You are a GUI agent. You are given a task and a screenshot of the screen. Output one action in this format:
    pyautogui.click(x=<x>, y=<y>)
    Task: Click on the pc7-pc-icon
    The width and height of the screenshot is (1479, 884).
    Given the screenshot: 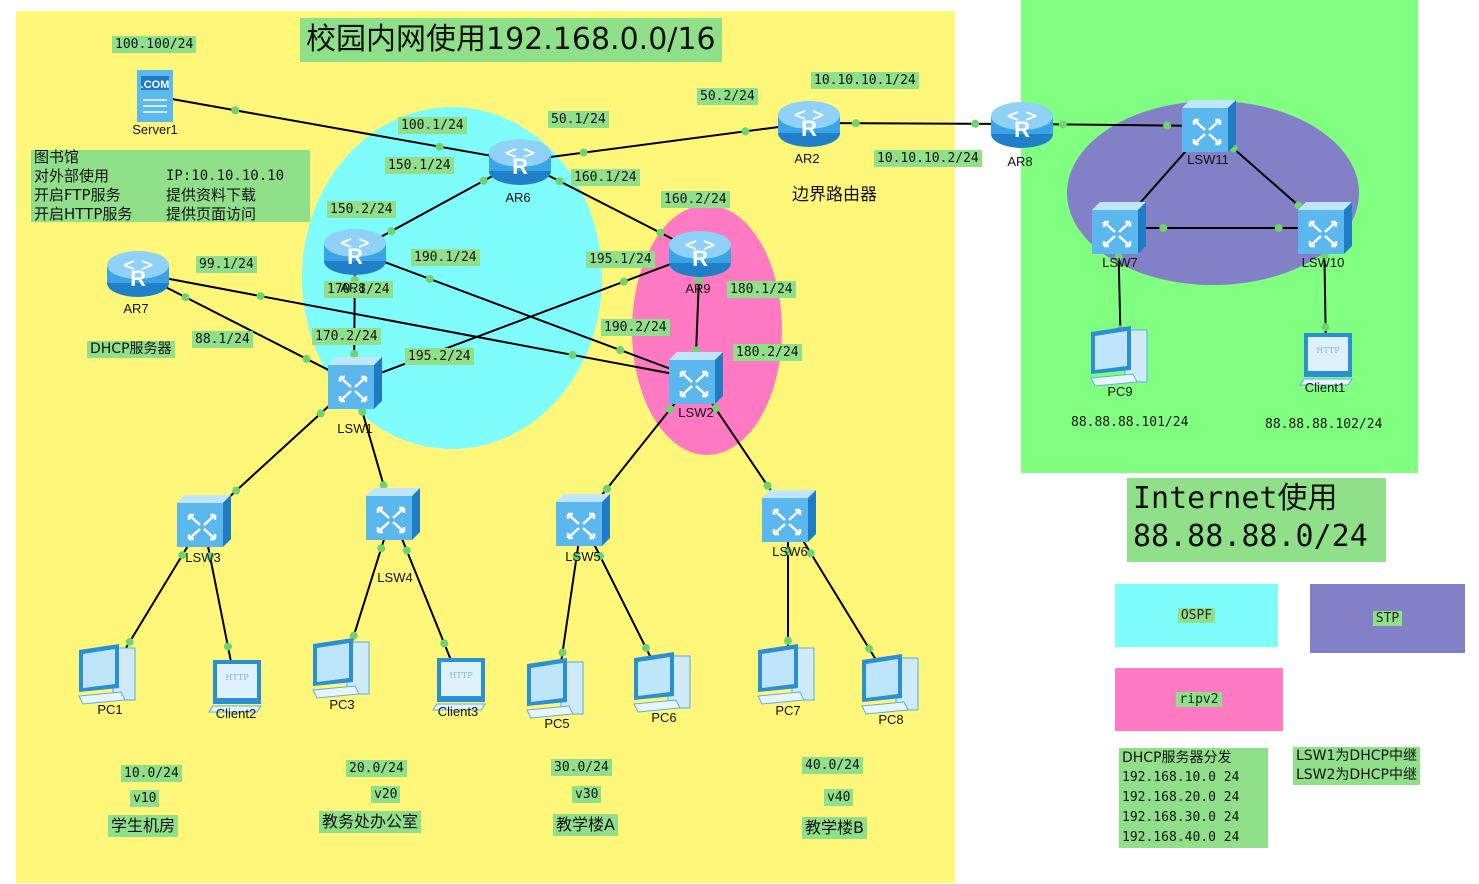 What is the action you would take?
    pyautogui.click(x=786, y=674)
    